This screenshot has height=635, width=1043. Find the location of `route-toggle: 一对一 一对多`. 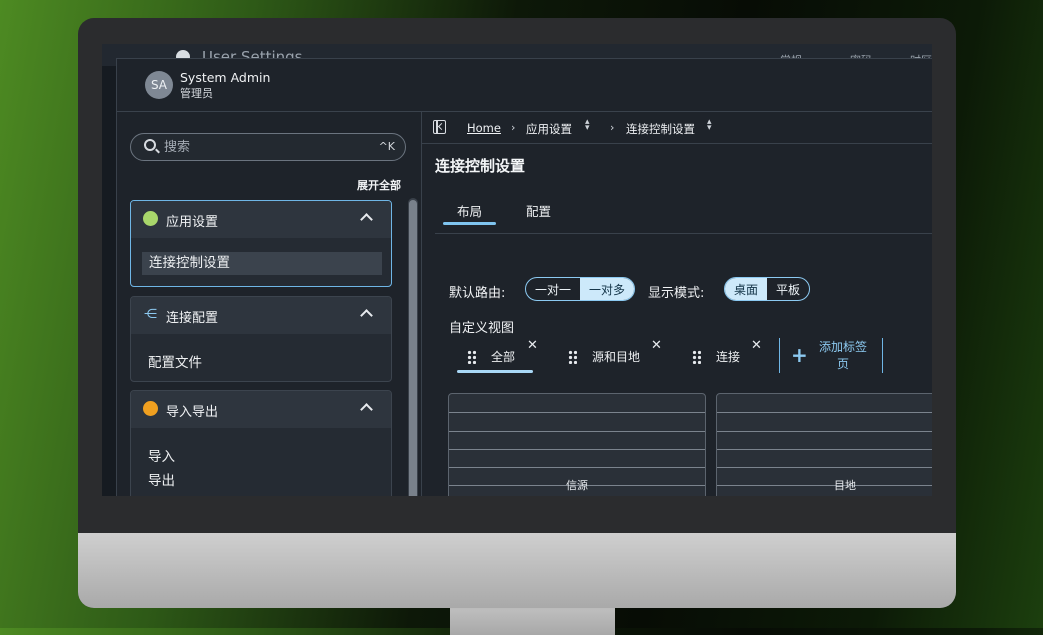

route-toggle: 一对一 一对多 is located at coordinates (580, 289).